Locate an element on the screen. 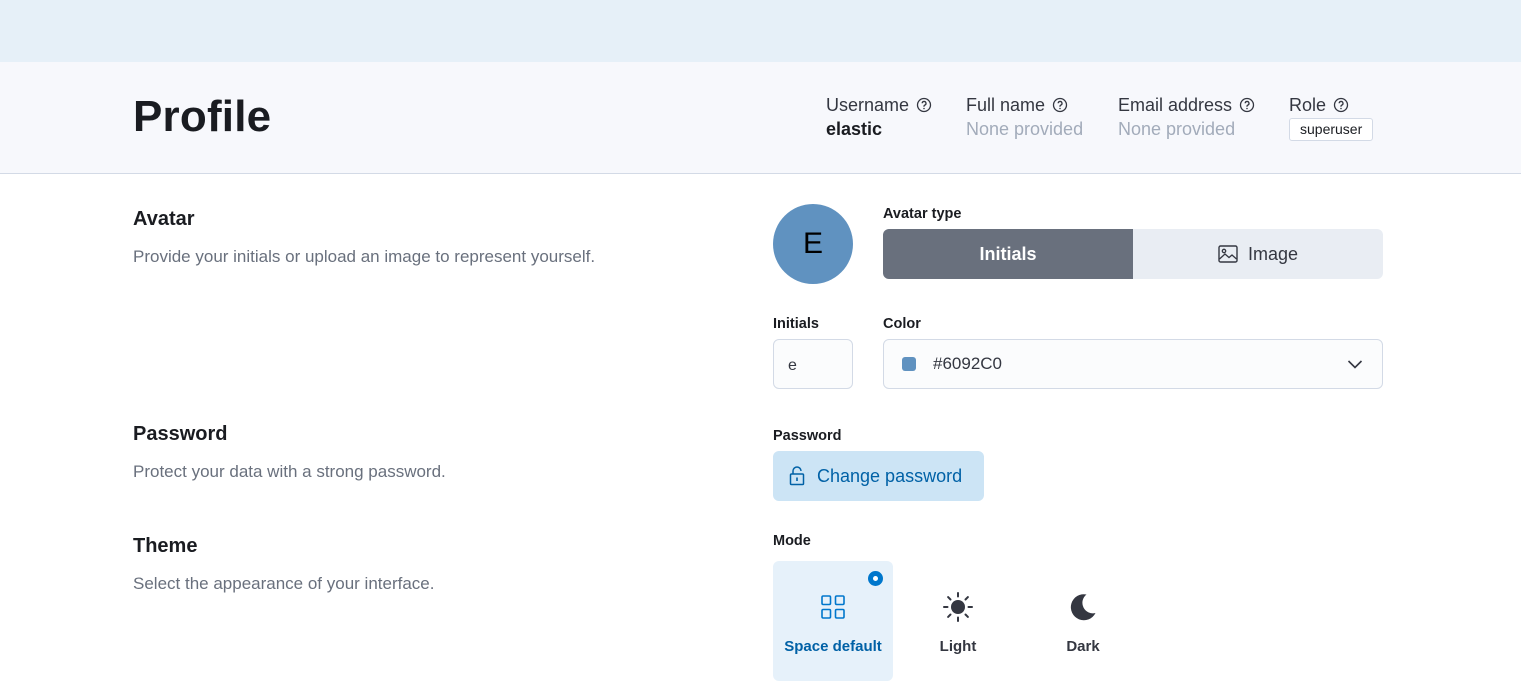 This screenshot has height=684, width=1521. avatar-type-initials-button: Initials is located at coordinates (1008, 254).